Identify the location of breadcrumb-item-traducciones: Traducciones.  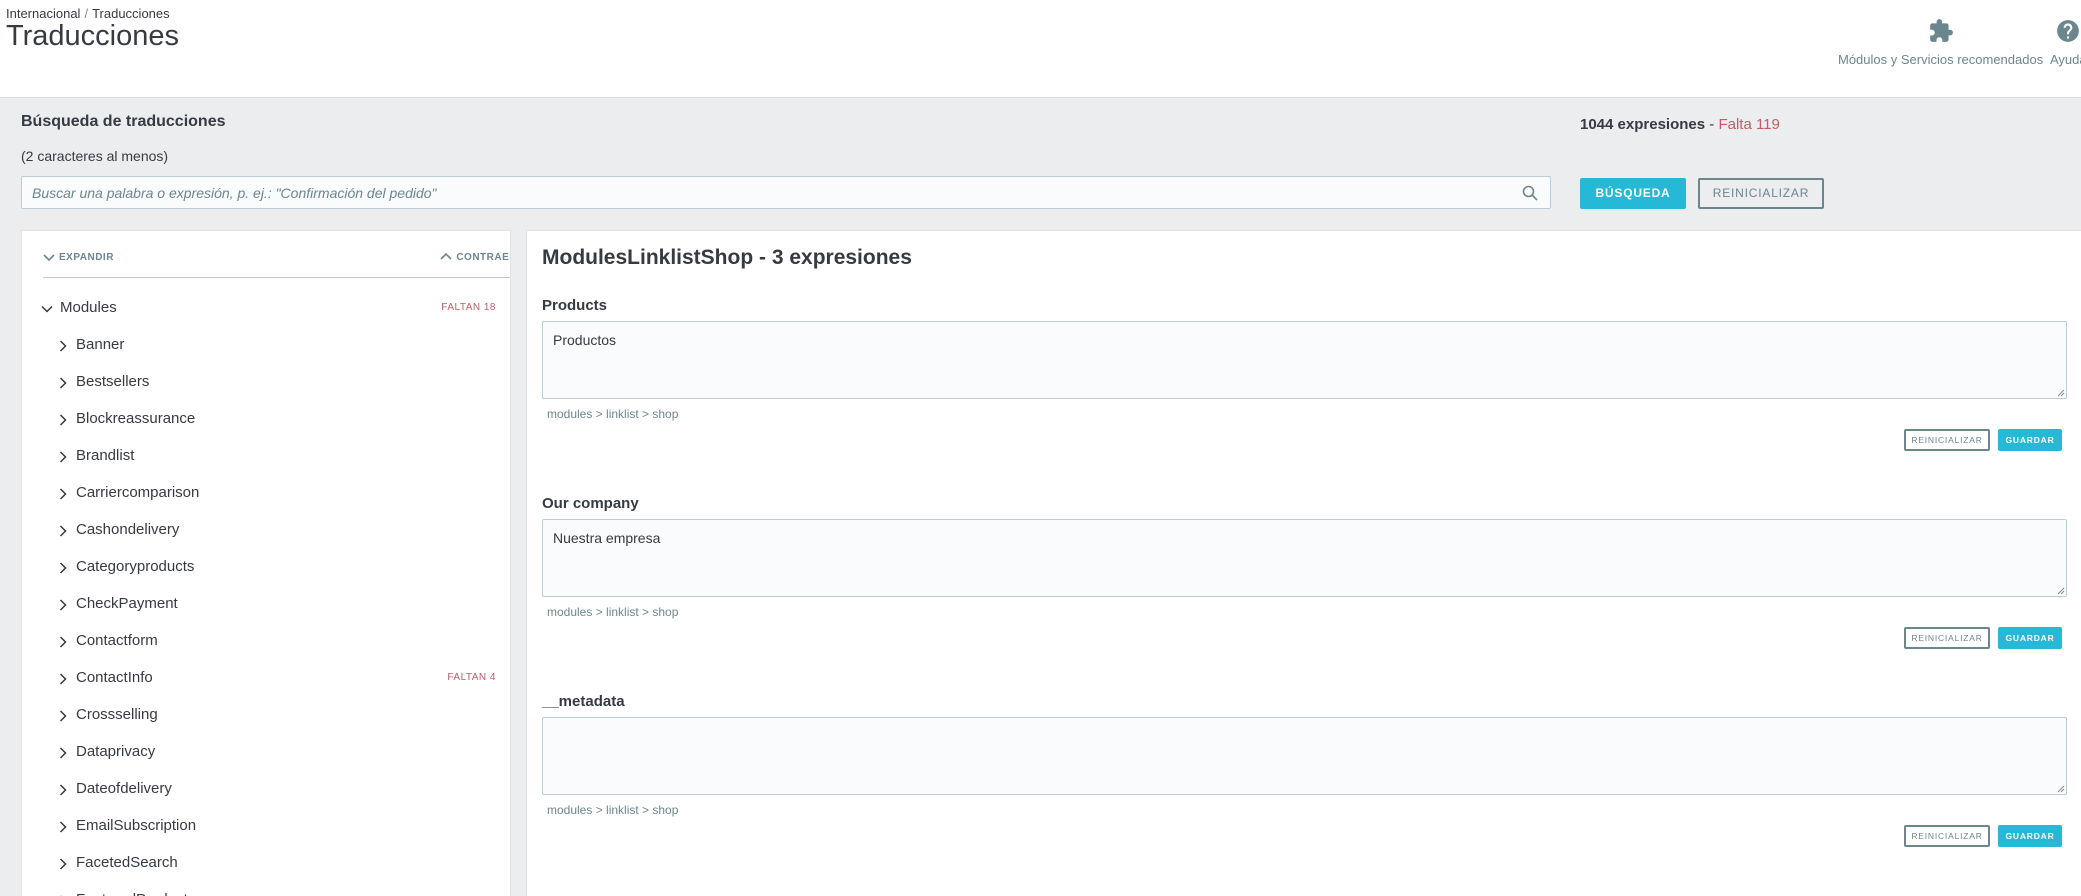
(131, 13).